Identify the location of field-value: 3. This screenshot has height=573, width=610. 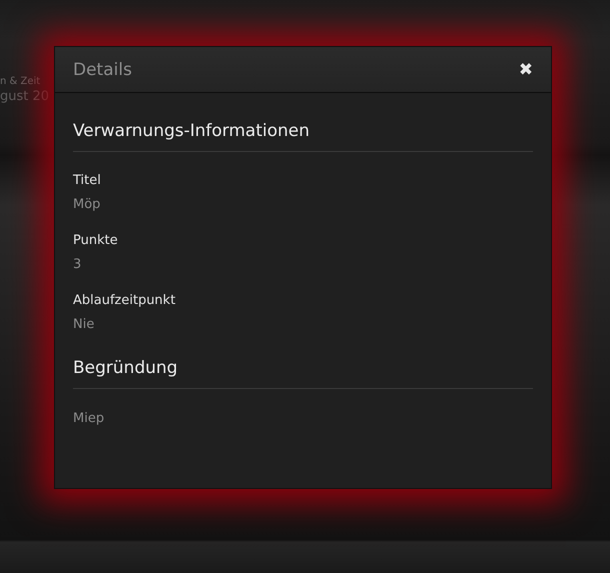
(77, 264).